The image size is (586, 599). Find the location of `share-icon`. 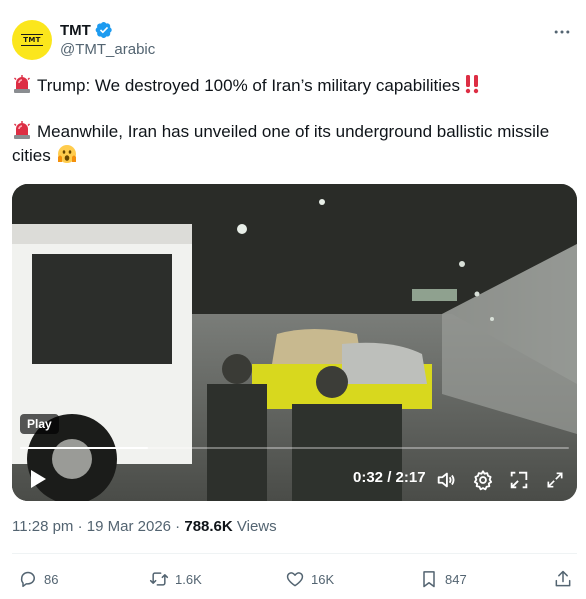

share-icon is located at coordinates (563, 578).